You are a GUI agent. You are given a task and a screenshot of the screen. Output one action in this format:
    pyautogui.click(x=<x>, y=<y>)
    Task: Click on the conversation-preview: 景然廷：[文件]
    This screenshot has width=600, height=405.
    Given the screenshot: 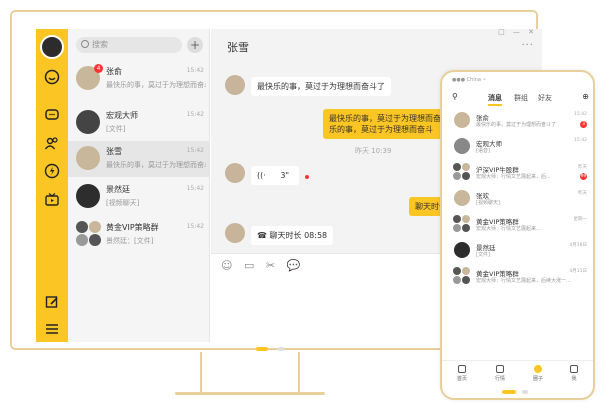 What is the action you would take?
    pyautogui.click(x=130, y=241)
    